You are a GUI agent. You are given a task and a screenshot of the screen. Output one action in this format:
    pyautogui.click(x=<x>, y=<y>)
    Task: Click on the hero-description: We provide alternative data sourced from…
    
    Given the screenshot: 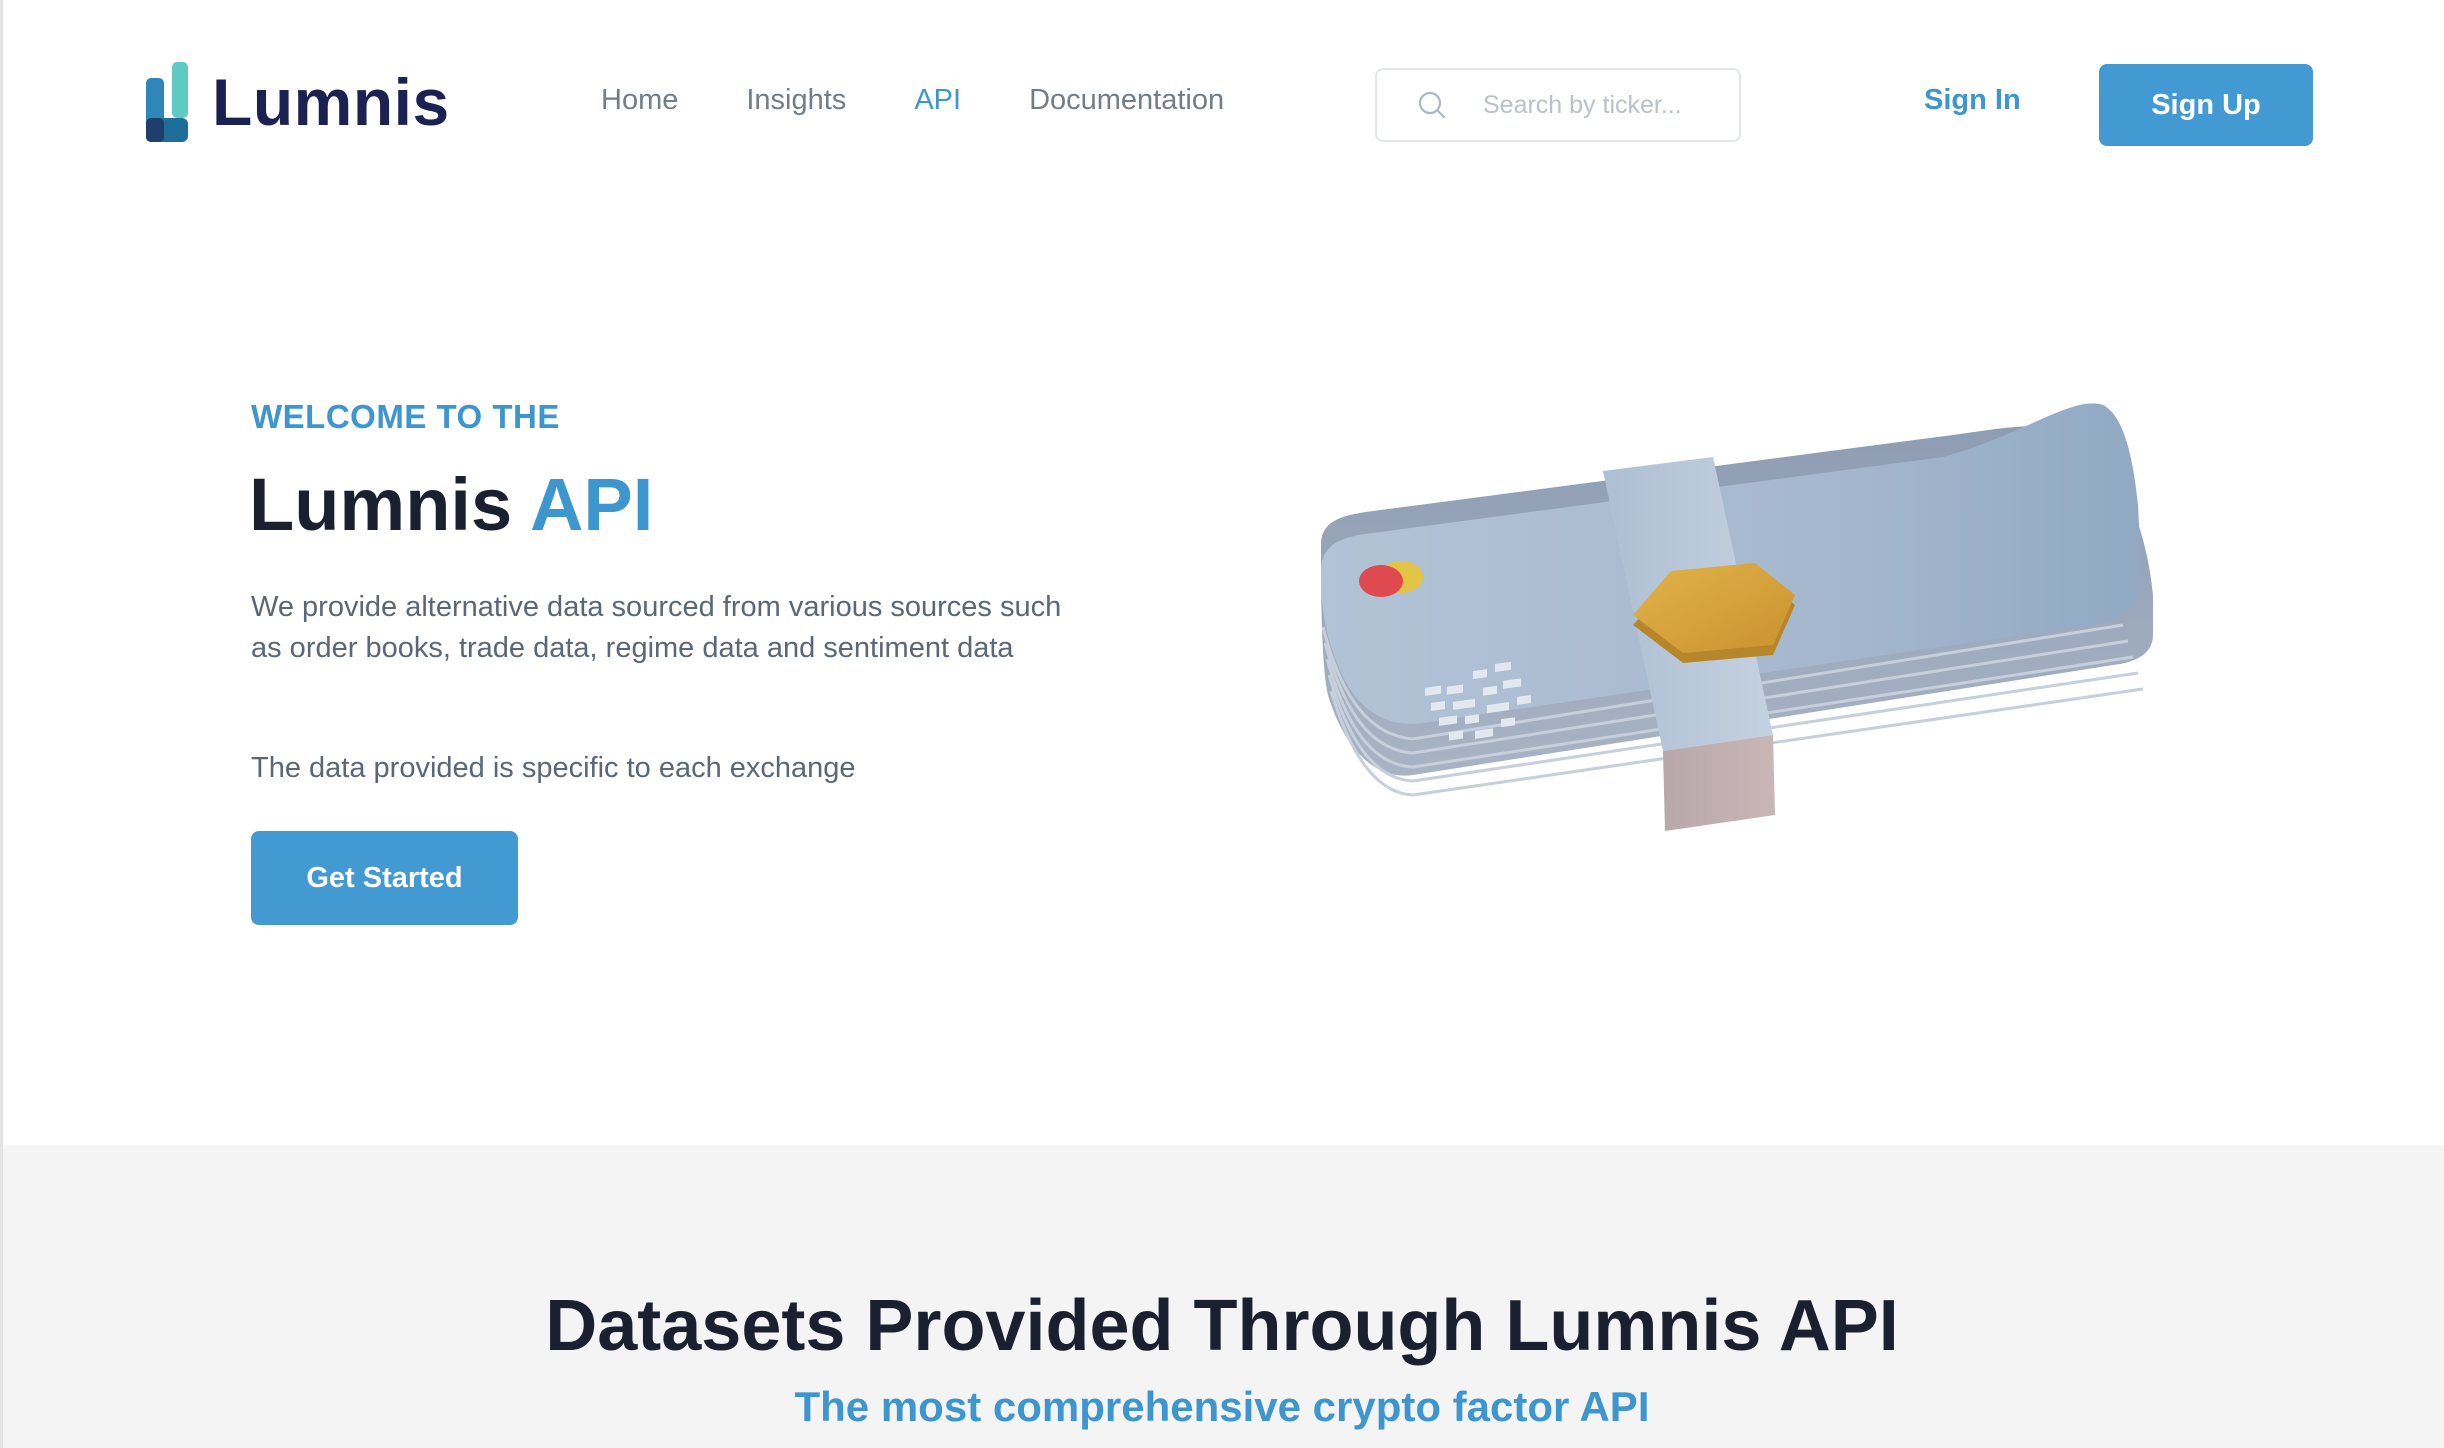 What is the action you would take?
    pyautogui.click(x=656, y=627)
    